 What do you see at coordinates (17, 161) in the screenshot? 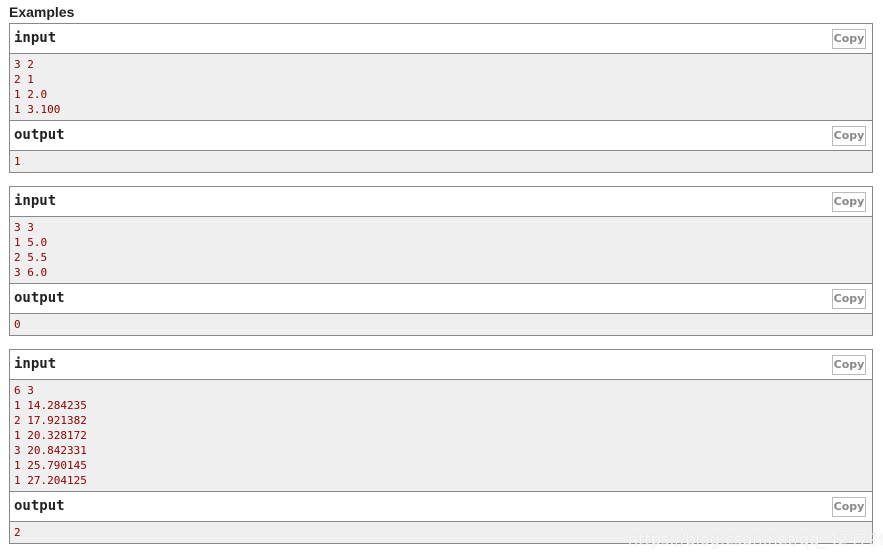
I see `output-line: 1` at bounding box center [17, 161].